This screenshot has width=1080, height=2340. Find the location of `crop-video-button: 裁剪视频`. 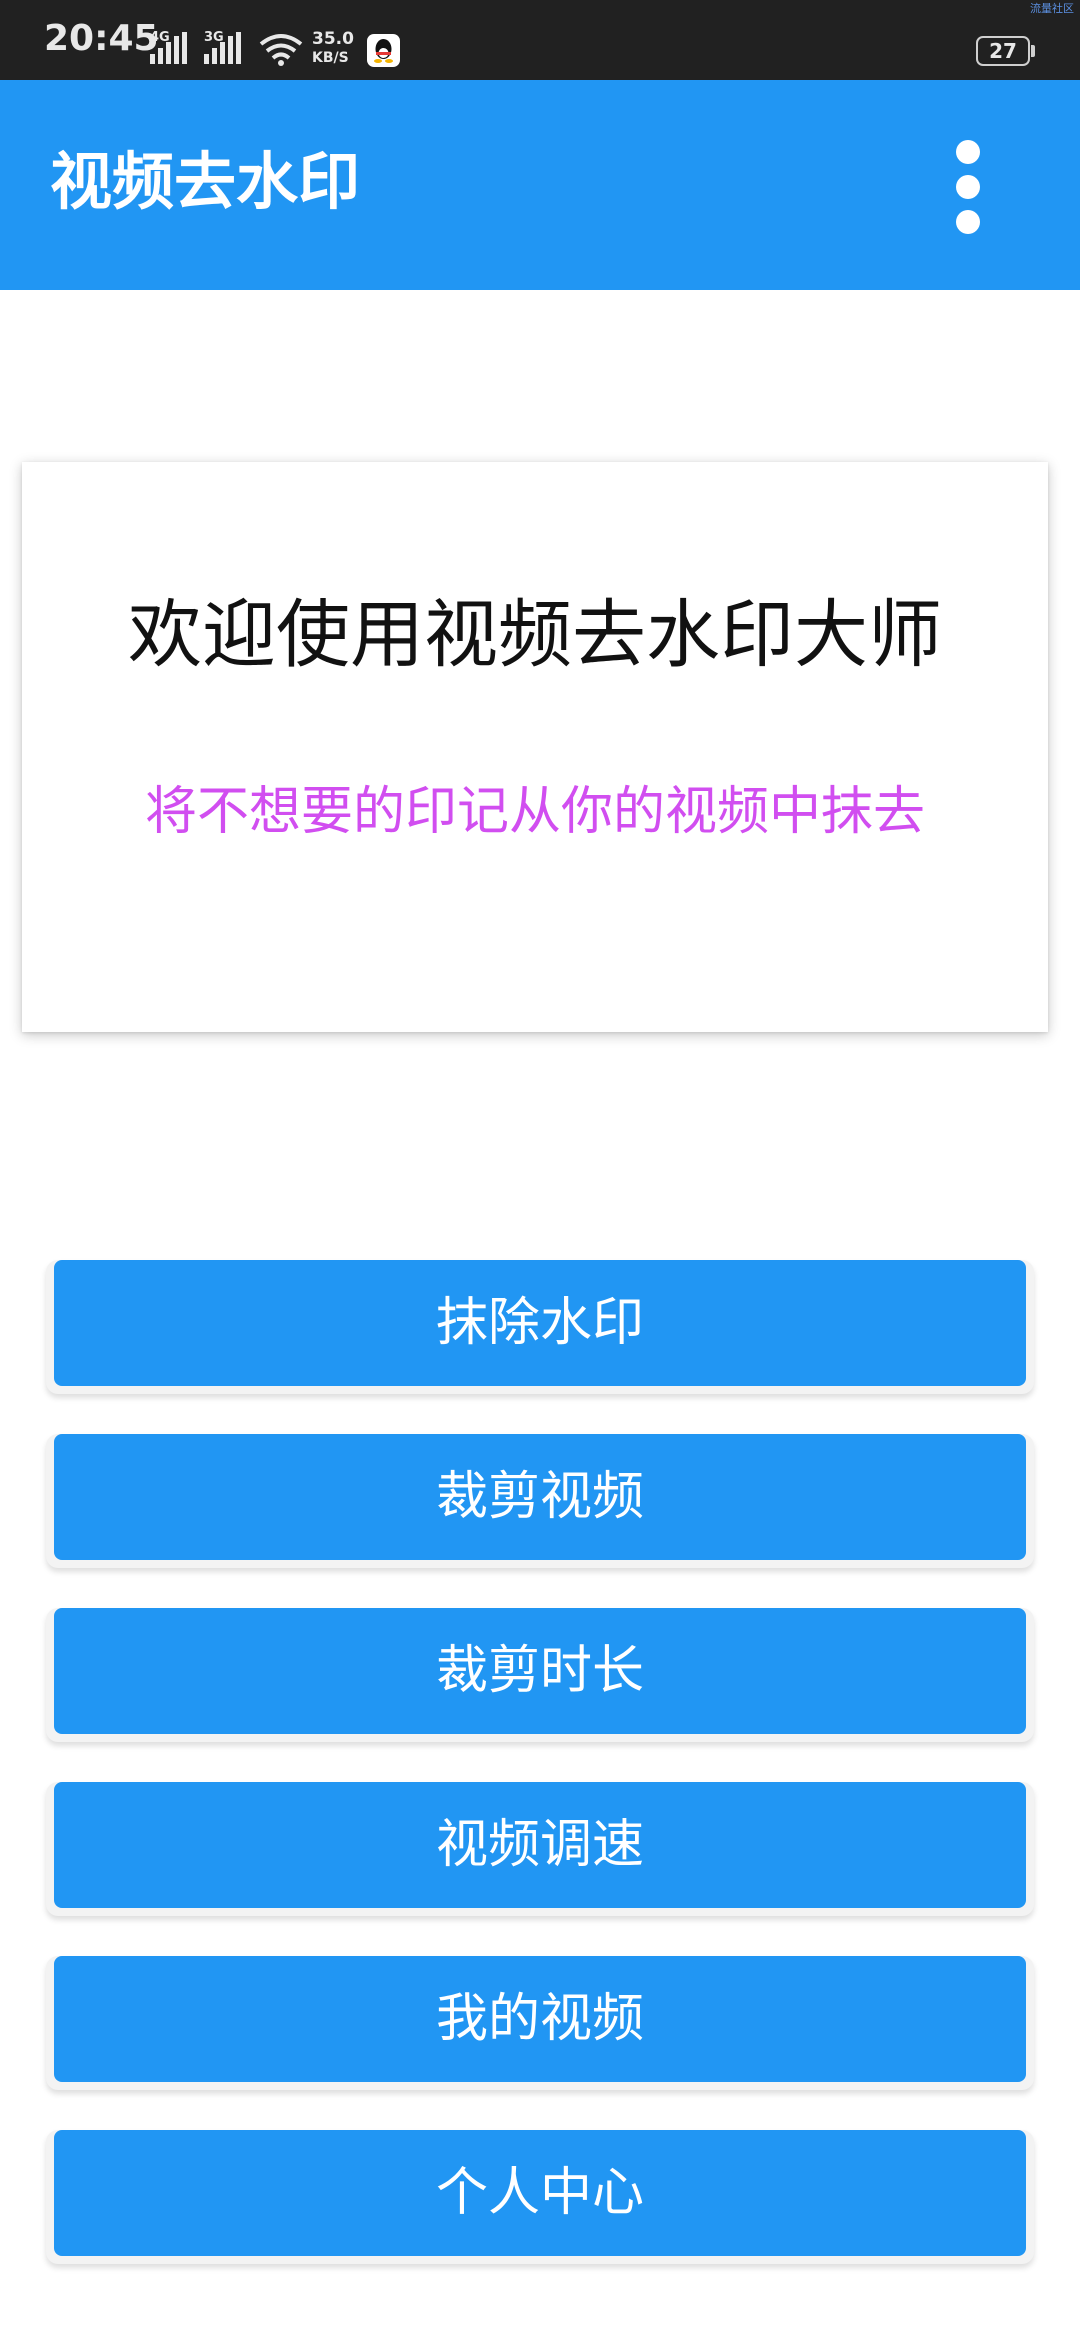

crop-video-button: 裁剪视频 is located at coordinates (540, 1497).